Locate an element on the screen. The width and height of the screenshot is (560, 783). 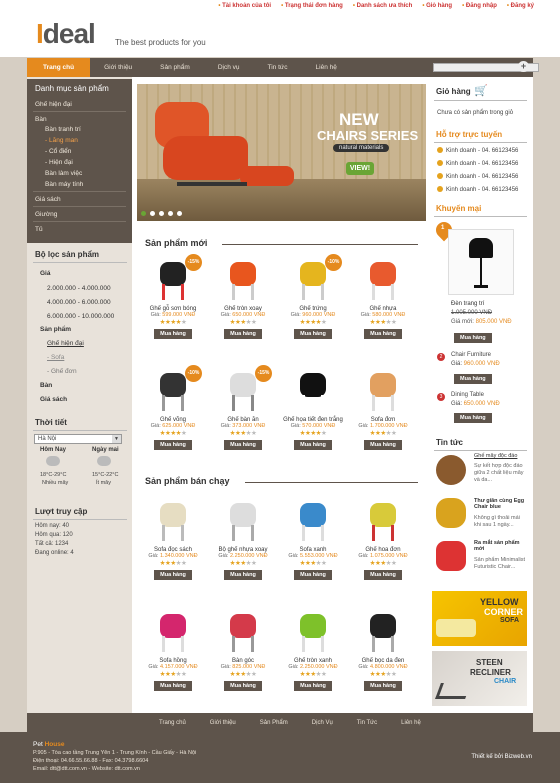
cat-giuong: Giường is located at coordinates (46, 214).